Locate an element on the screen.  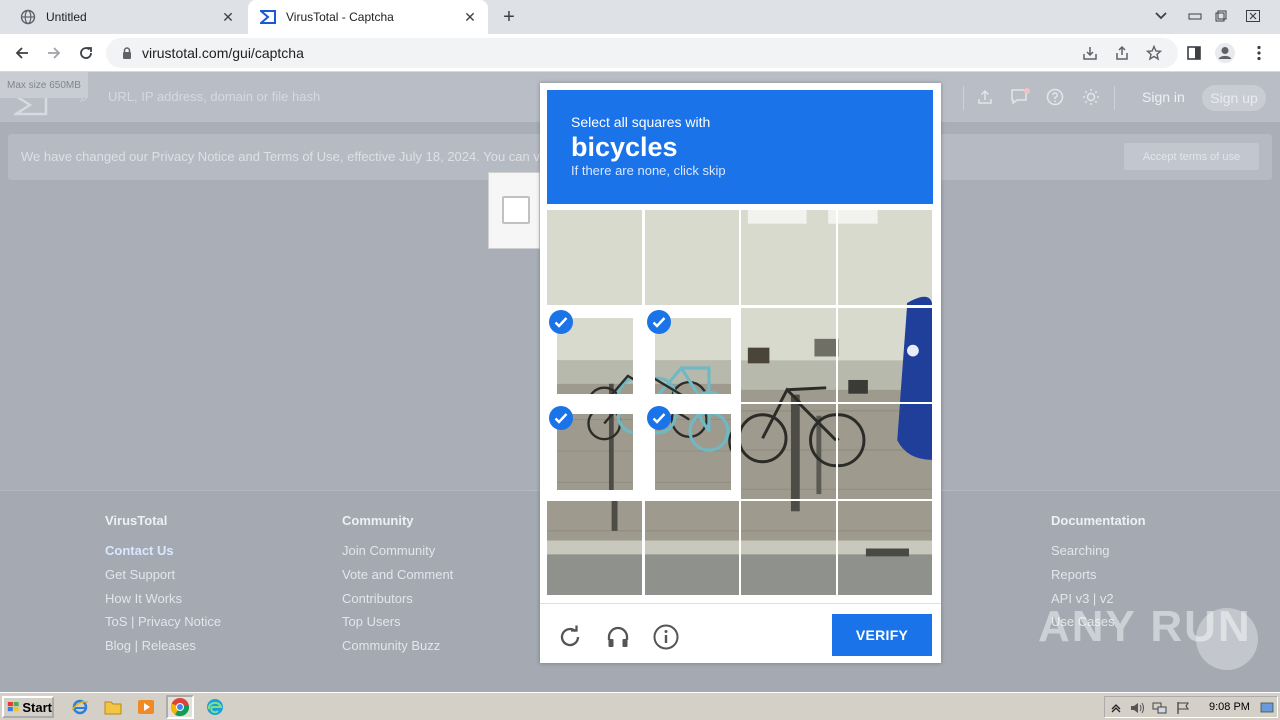
tray-expand-icon is located at coordinates (1116, 708).